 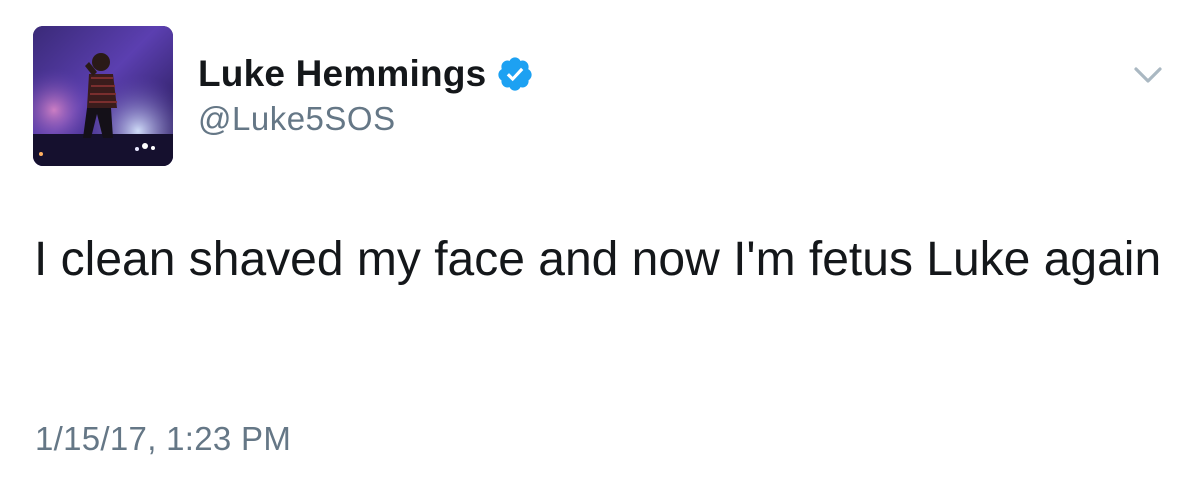 I want to click on avatar-image, so click(x=103, y=96).